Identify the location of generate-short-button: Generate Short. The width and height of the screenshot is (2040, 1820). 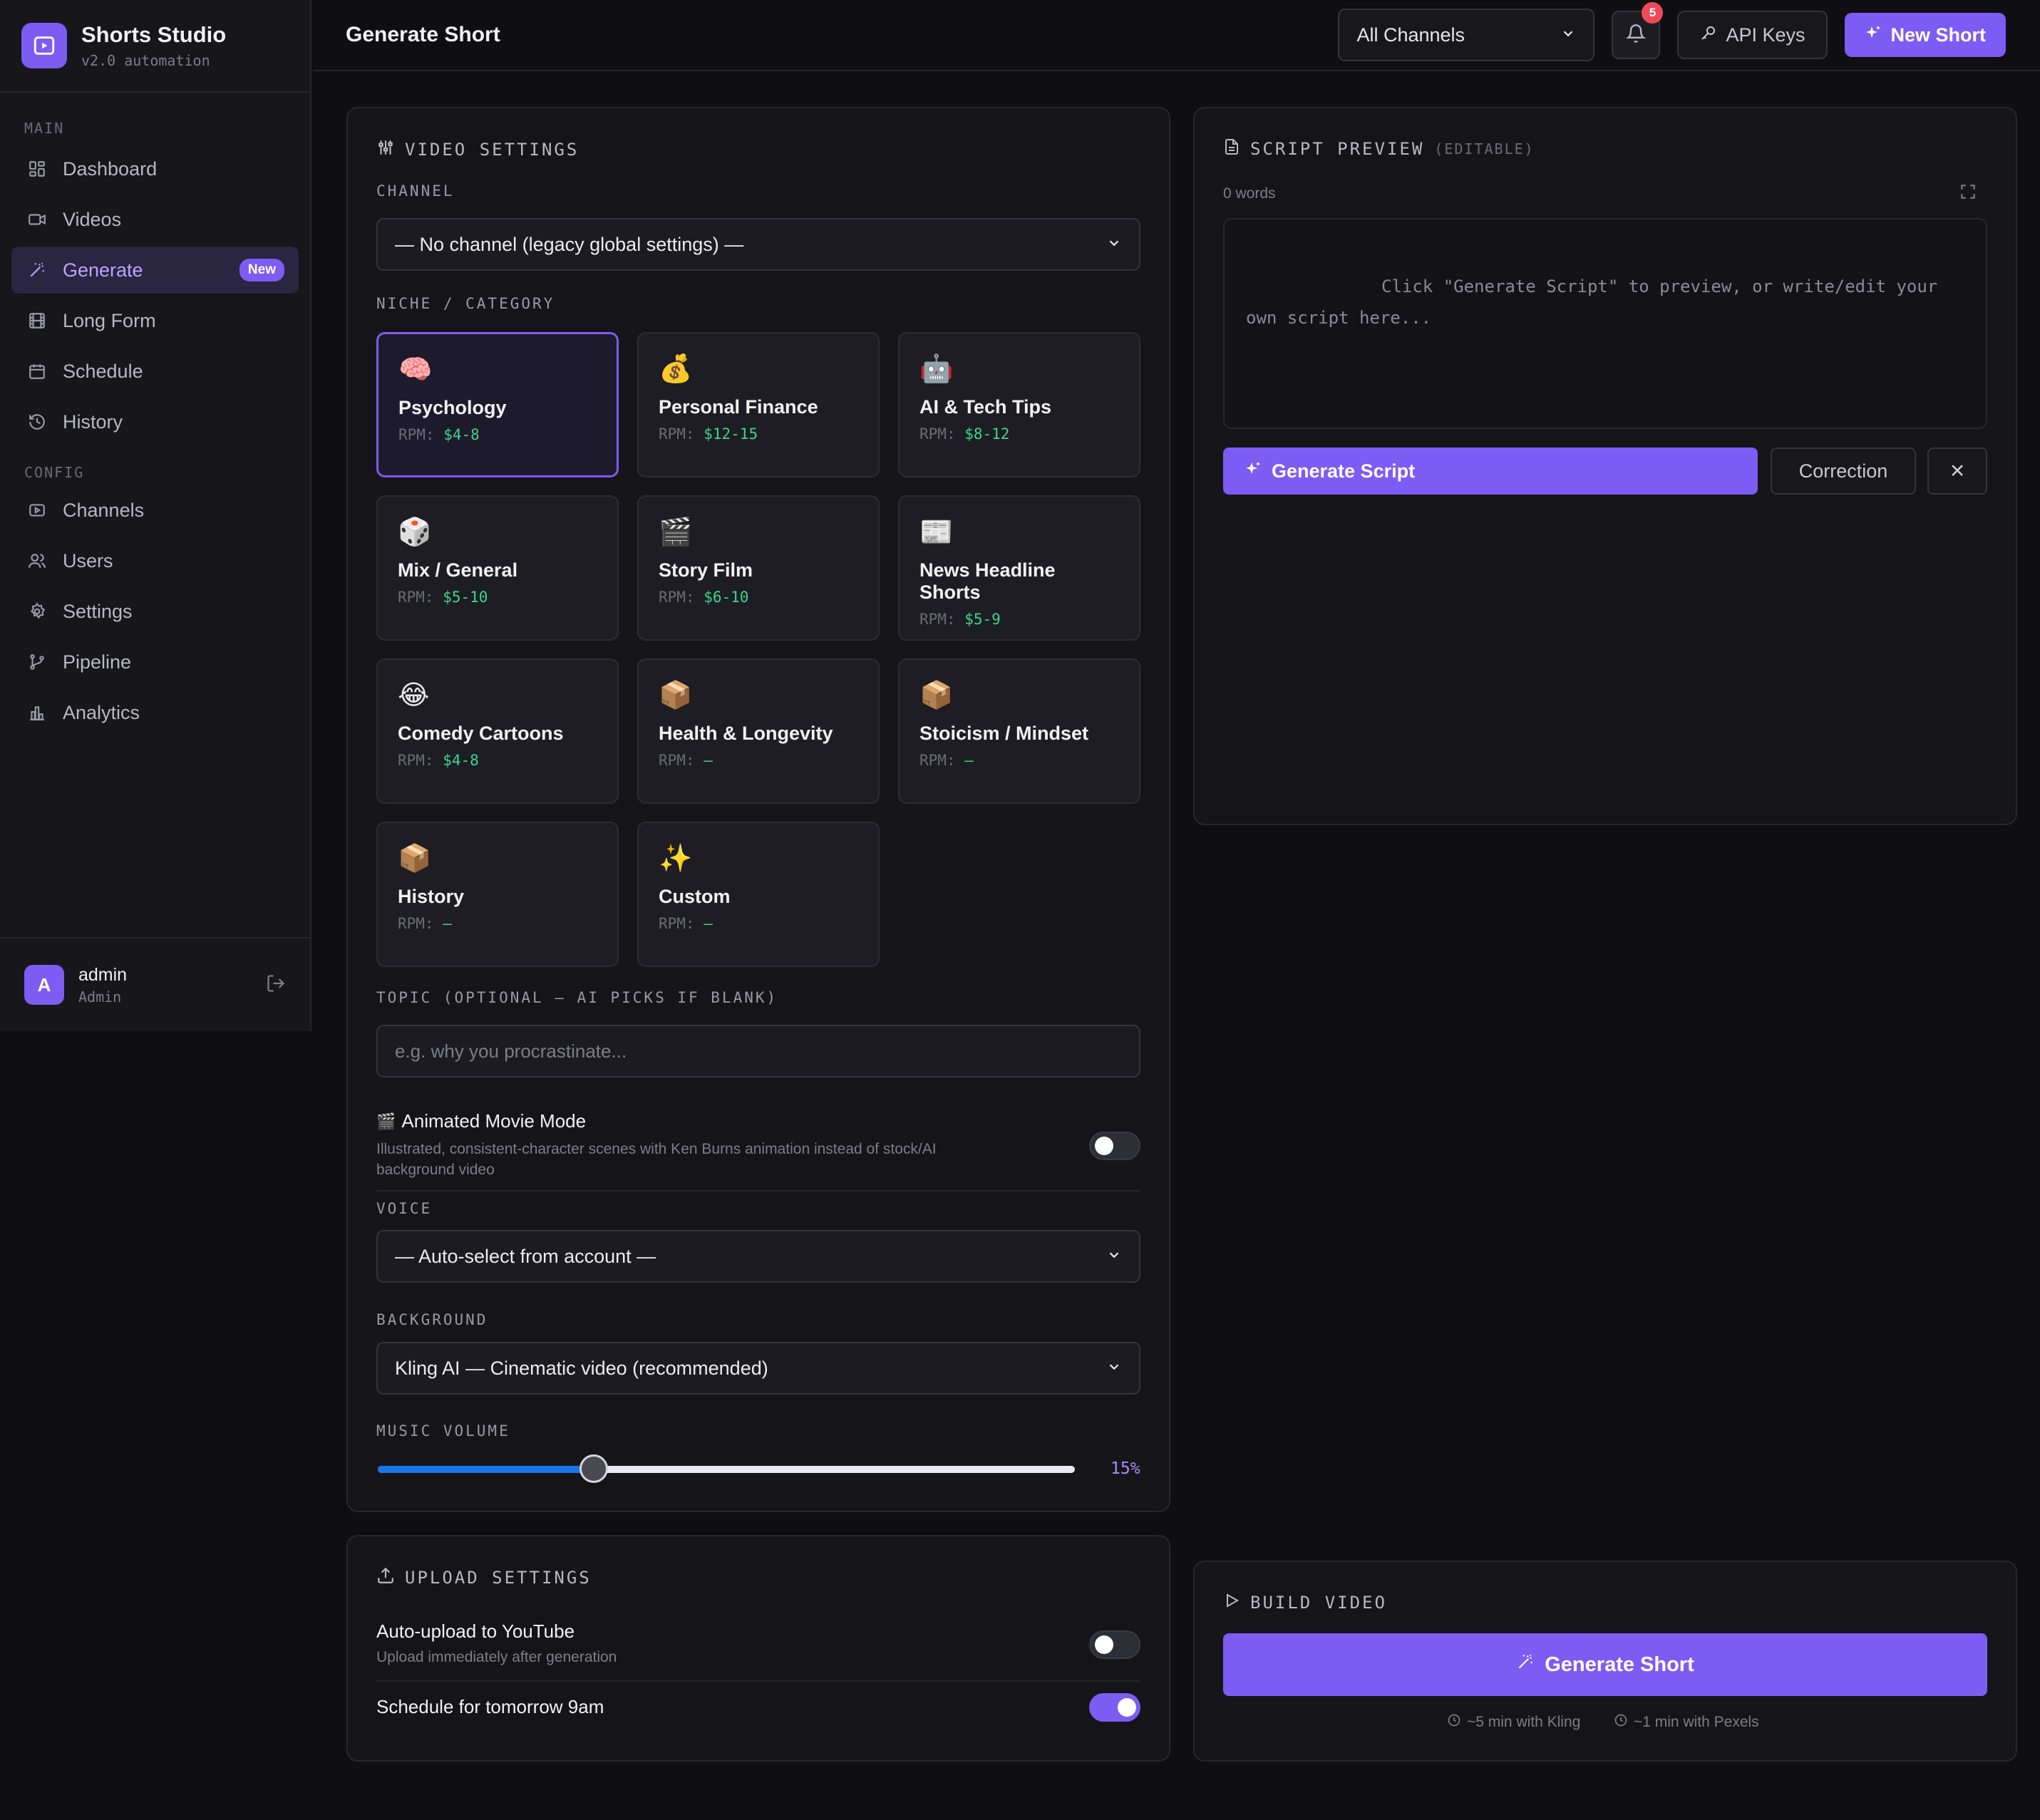
(1605, 1664).